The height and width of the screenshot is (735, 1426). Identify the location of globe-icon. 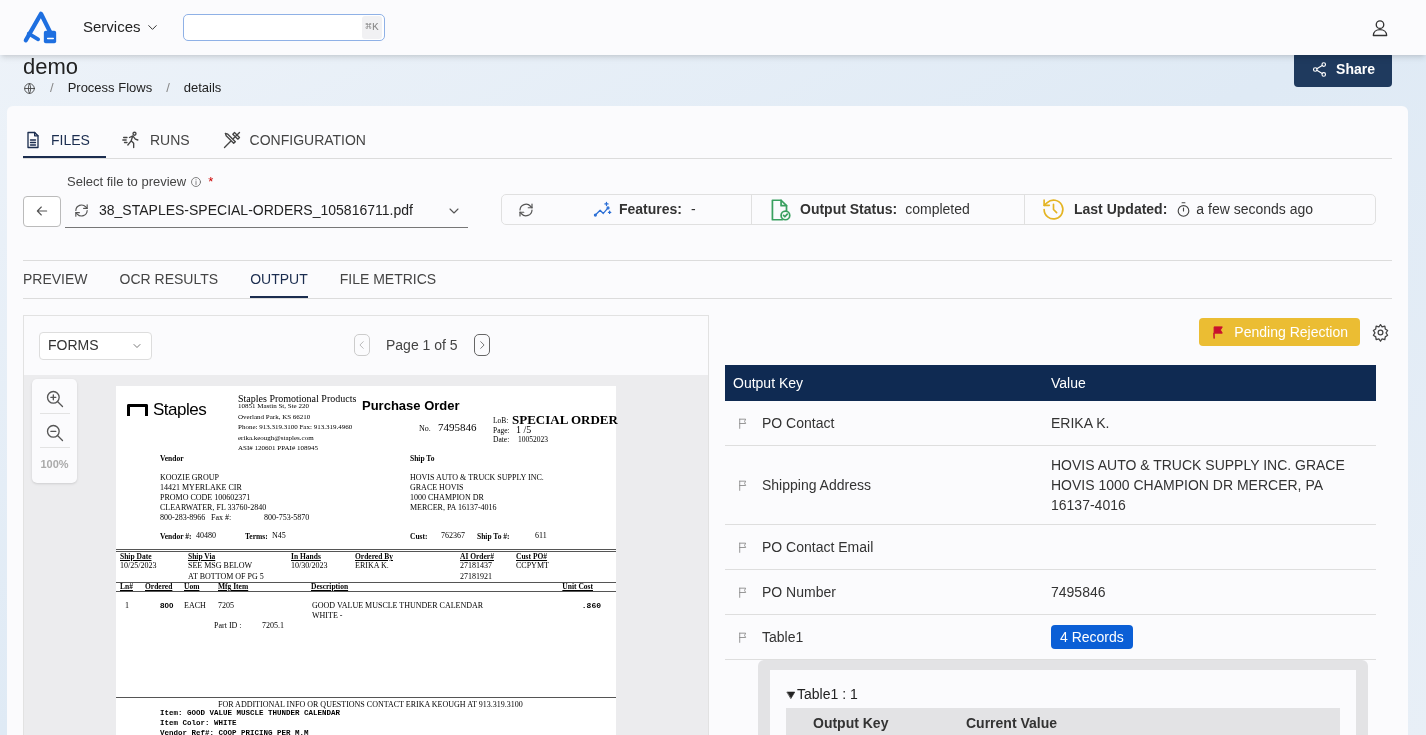
(29, 88).